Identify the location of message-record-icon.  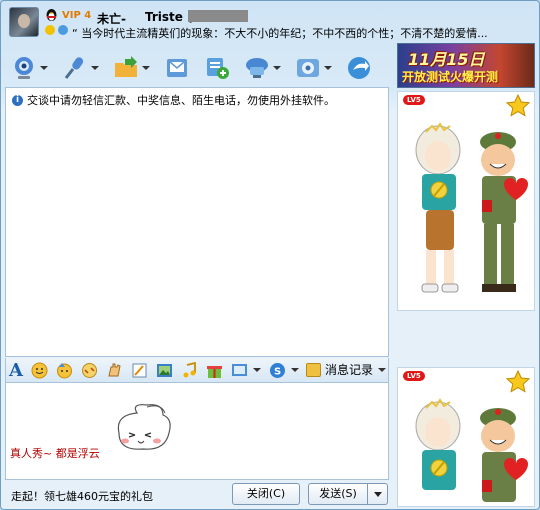
(313, 369).